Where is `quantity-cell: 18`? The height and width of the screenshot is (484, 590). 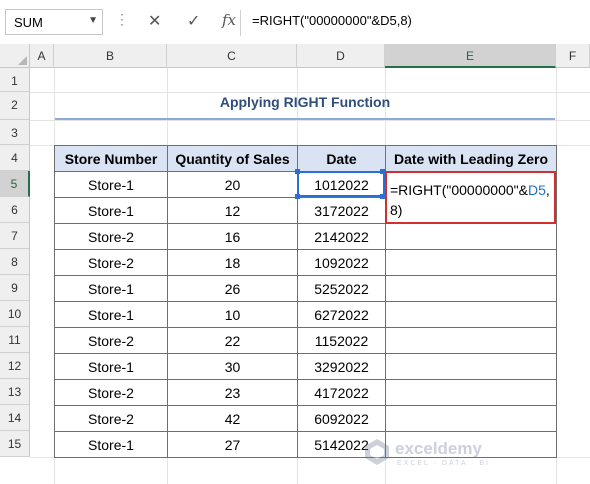
quantity-cell: 18 is located at coordinates (232, 262).